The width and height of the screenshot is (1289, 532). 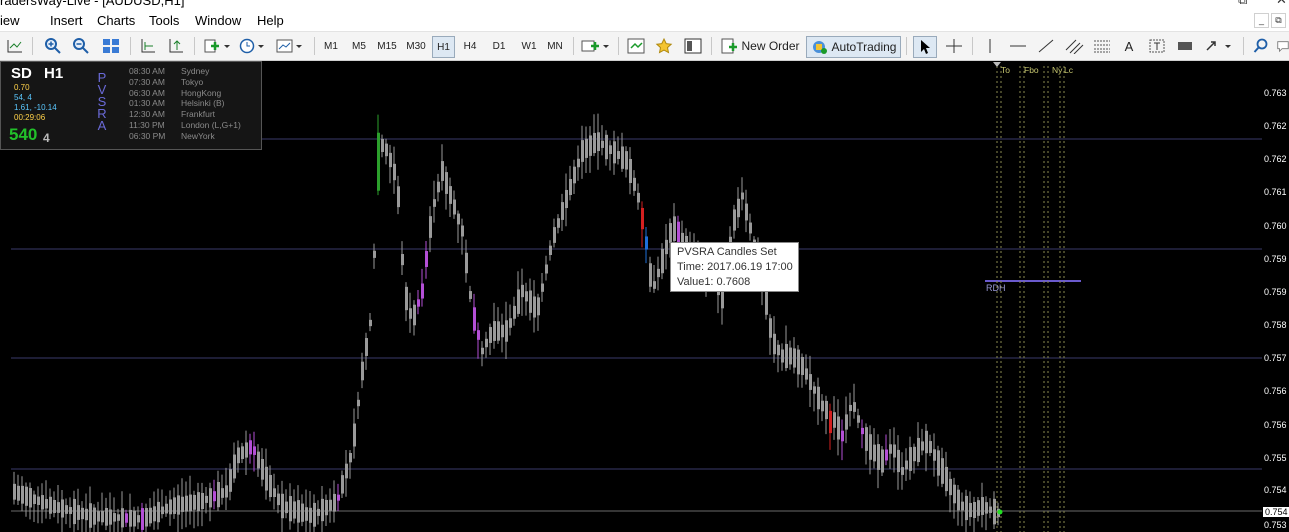 I want to click on autoscroll-icon, so click(x=148, y=46).